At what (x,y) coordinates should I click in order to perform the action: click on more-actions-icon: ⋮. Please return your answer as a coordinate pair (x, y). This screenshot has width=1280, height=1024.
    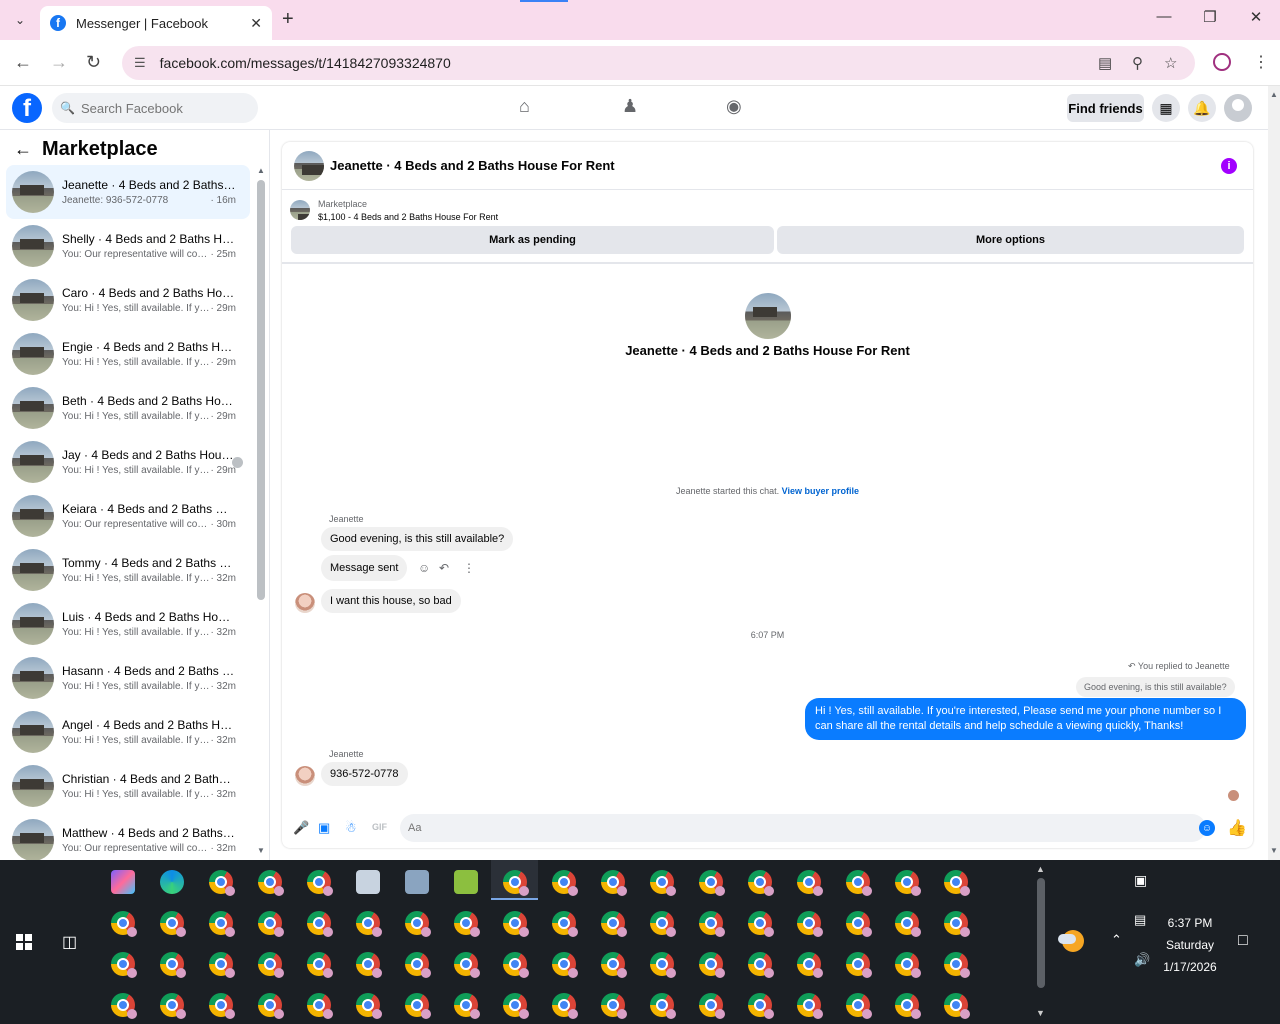
    Looking at the image, I should click on (469, 568).